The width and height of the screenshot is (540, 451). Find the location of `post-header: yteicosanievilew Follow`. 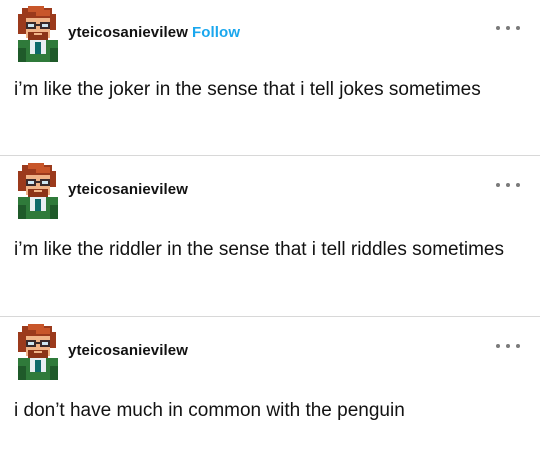

post-header: yteicosanievilew Follow is located at coordinates (270, 34).